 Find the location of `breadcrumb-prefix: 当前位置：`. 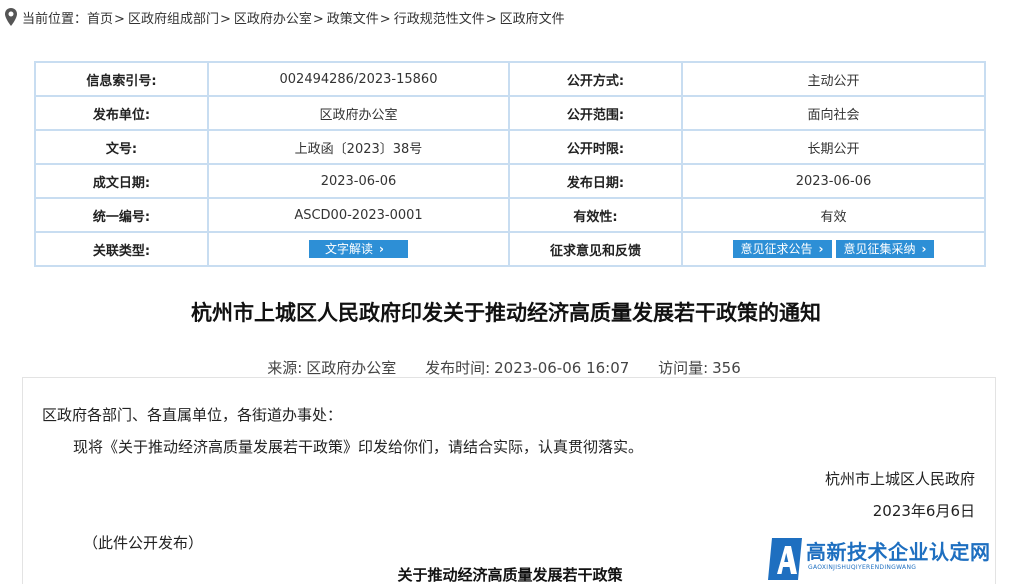

breadcrumb-prefix: 当前位置： is located at coordinates (55, 19).